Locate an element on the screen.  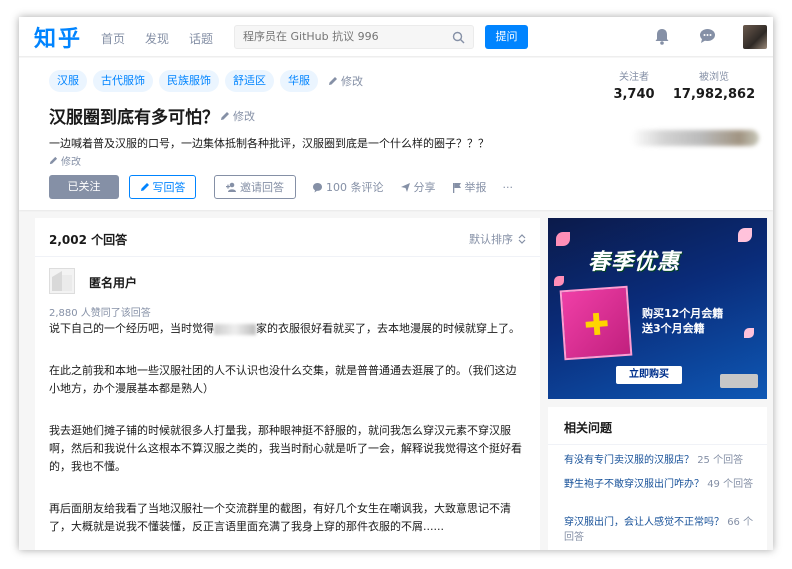
invite-answer-label: 邀请回答 is located at coordinates (262, 187).